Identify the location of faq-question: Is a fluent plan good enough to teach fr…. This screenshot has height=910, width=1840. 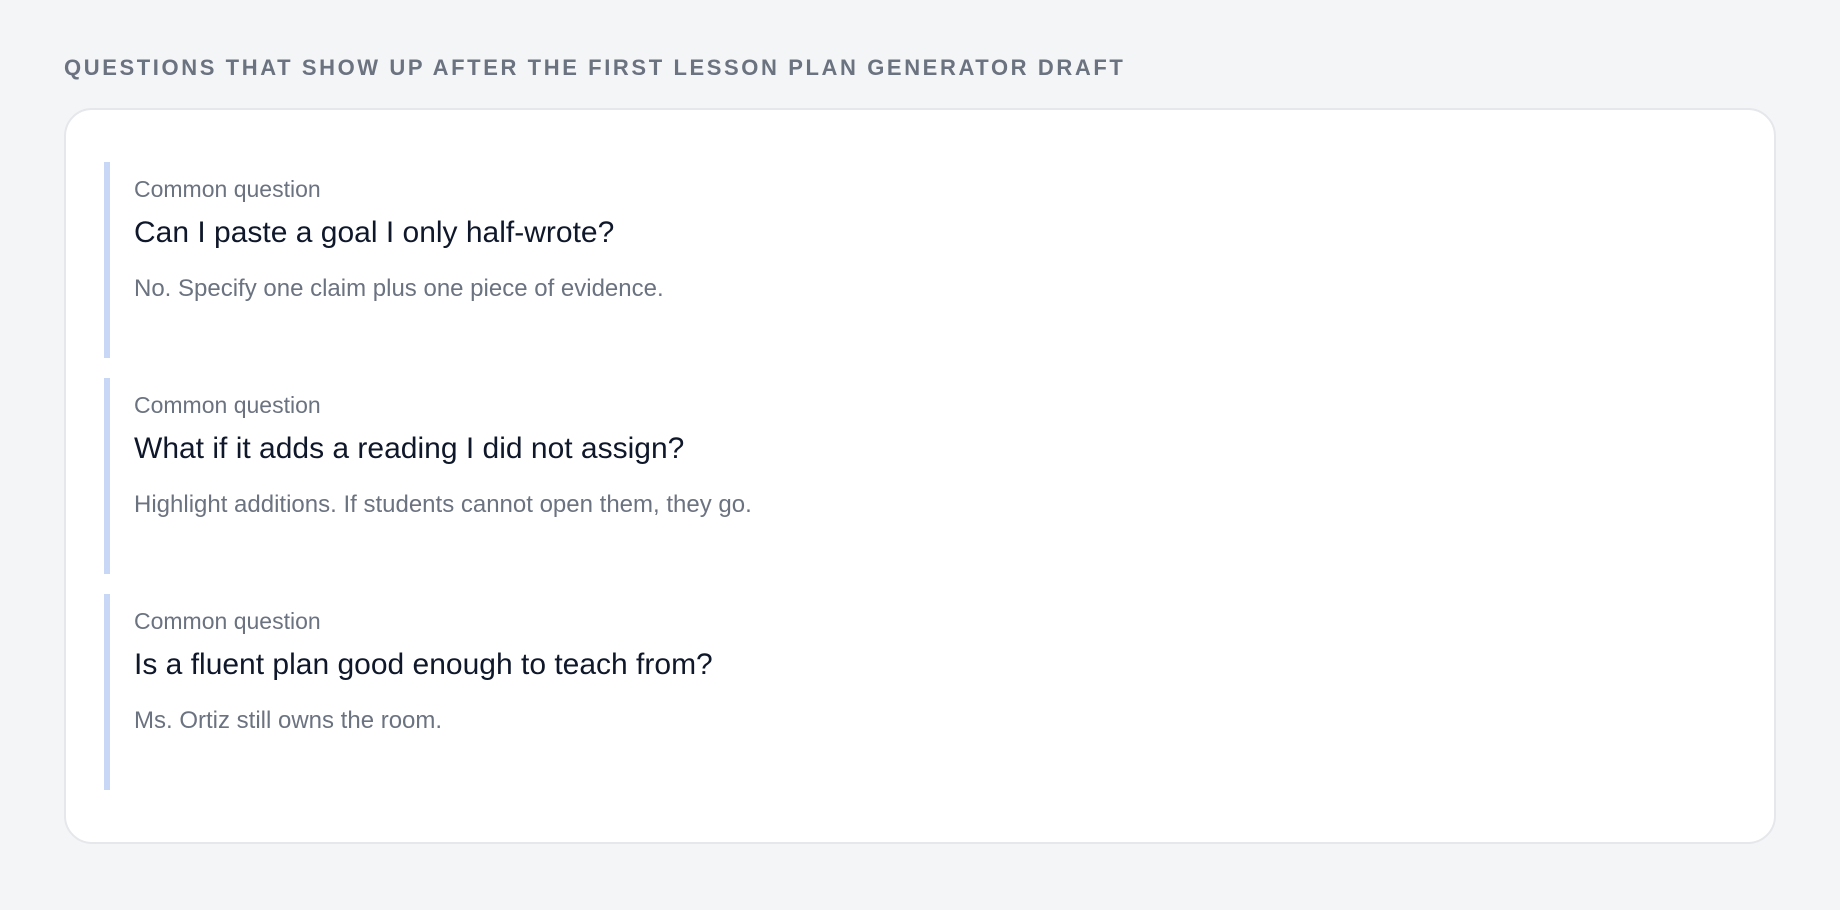
(423, 664).